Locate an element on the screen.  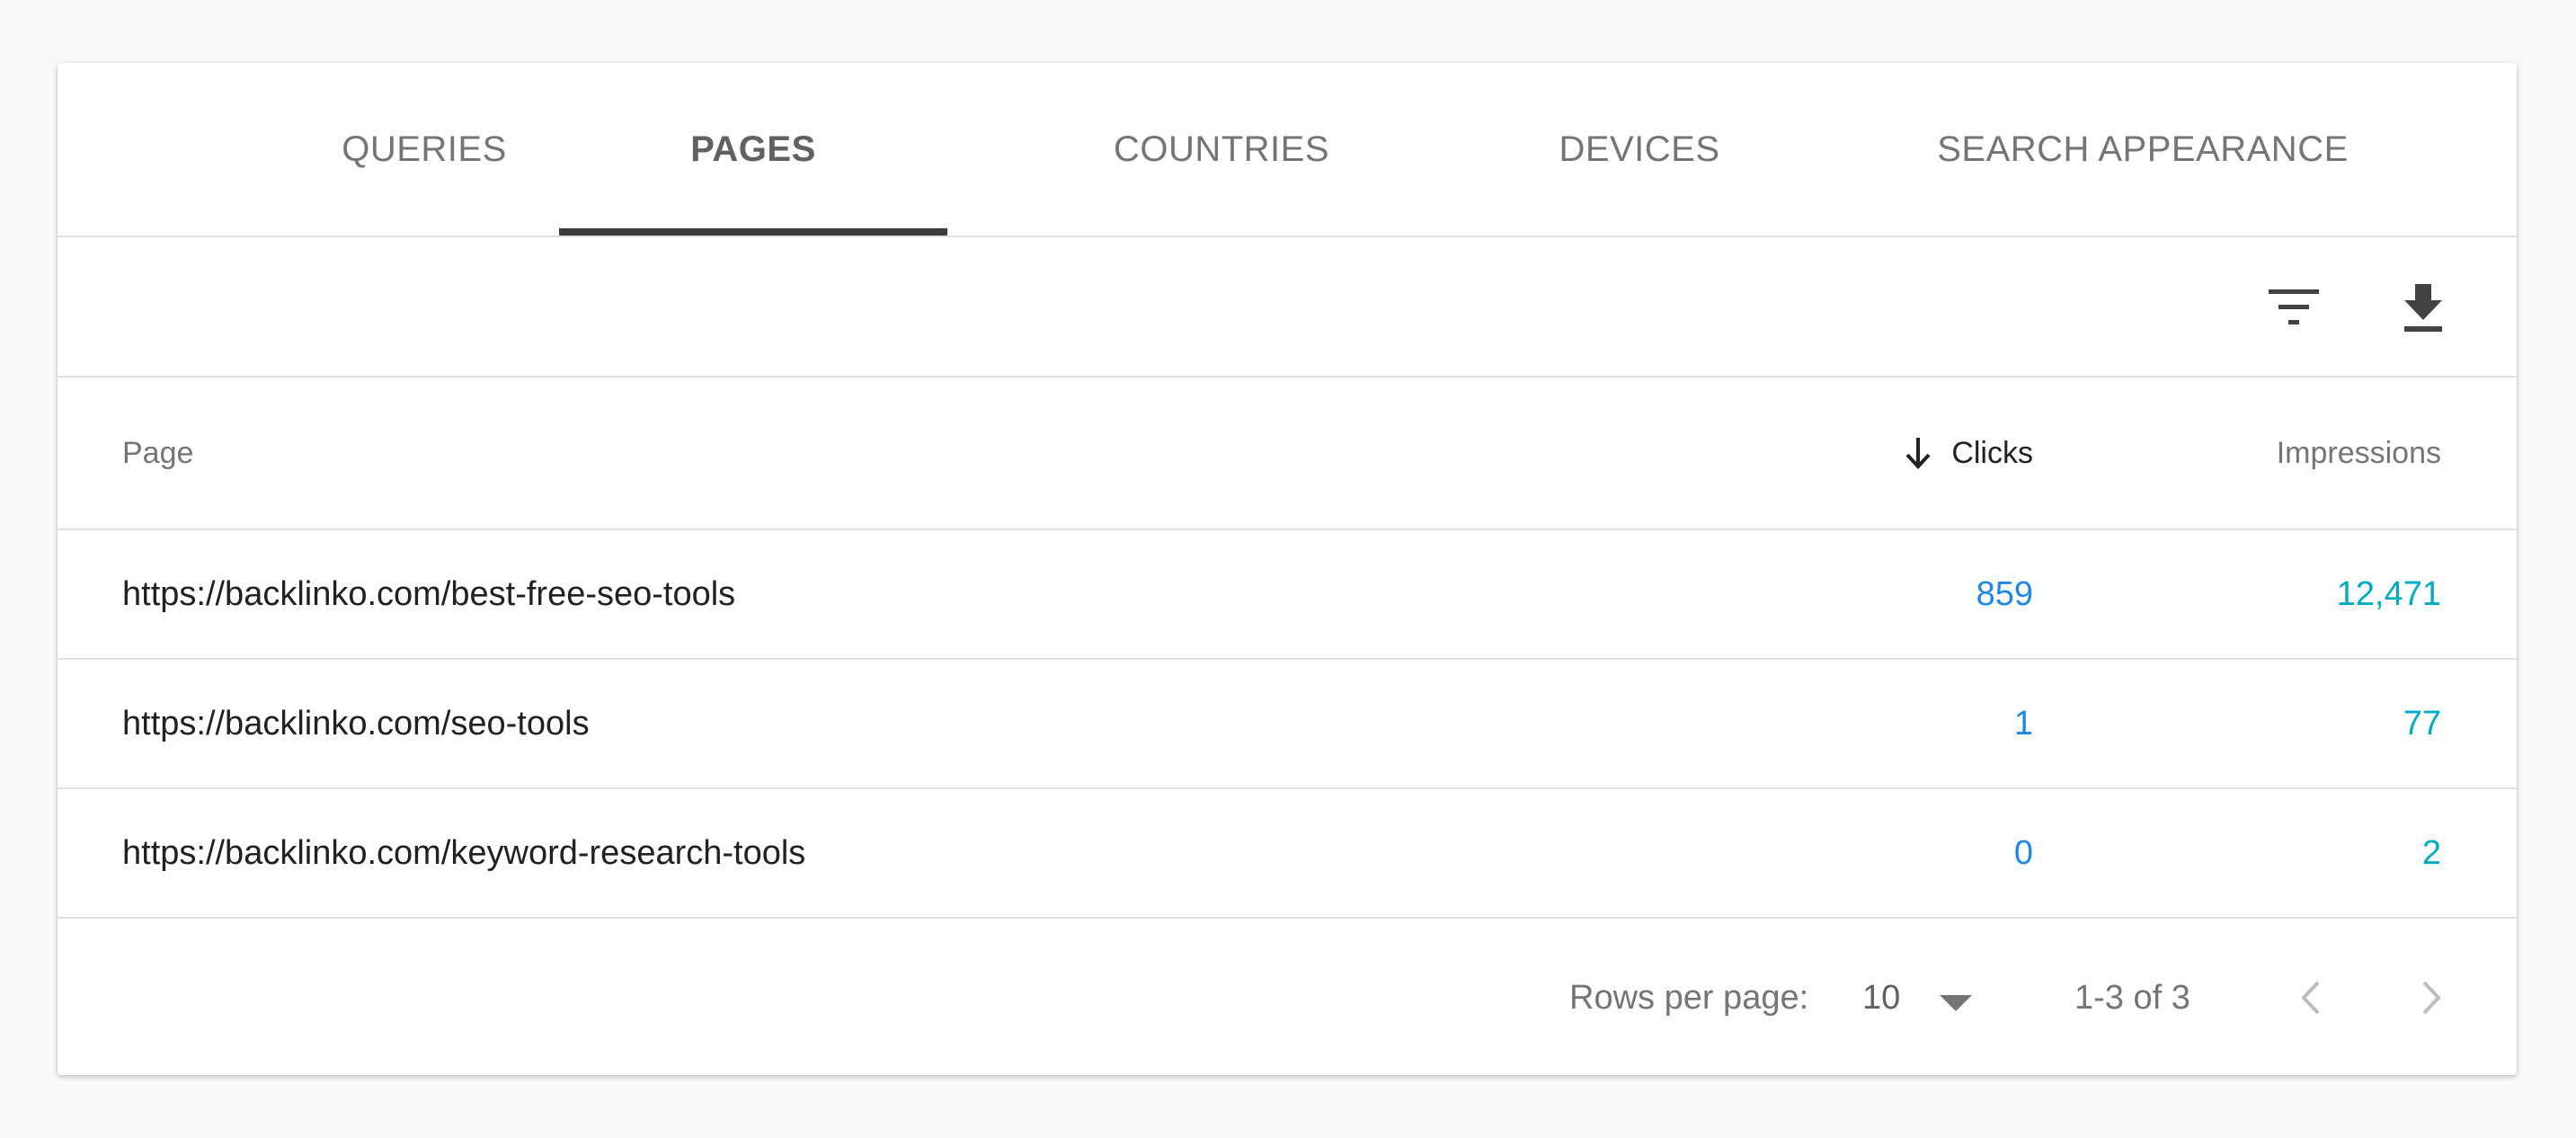
table-toolbar is located at coordinates (1287, 308).